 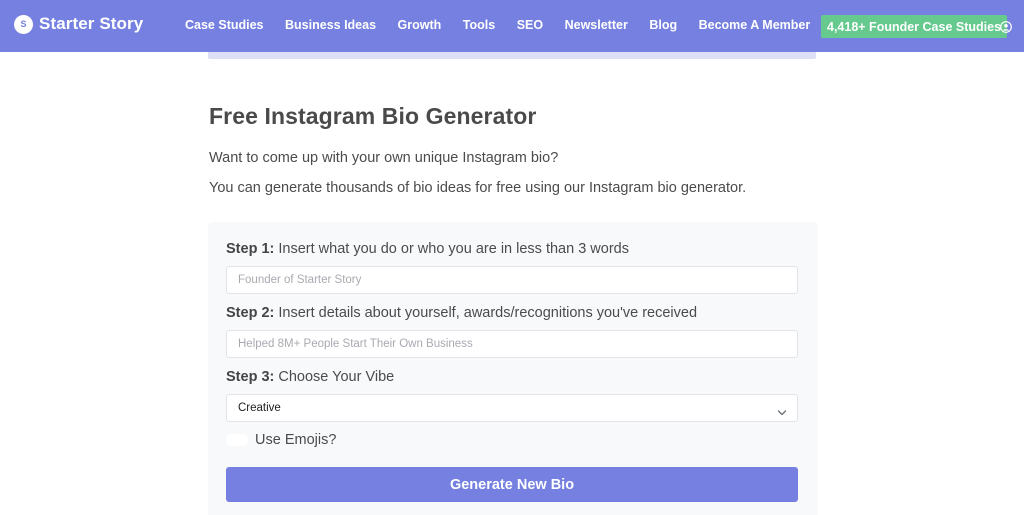 What do you see at coordinates (530, 25) in the screenshot?
I see `nav-link-seo: SEO` at bounding box center [530, 25].